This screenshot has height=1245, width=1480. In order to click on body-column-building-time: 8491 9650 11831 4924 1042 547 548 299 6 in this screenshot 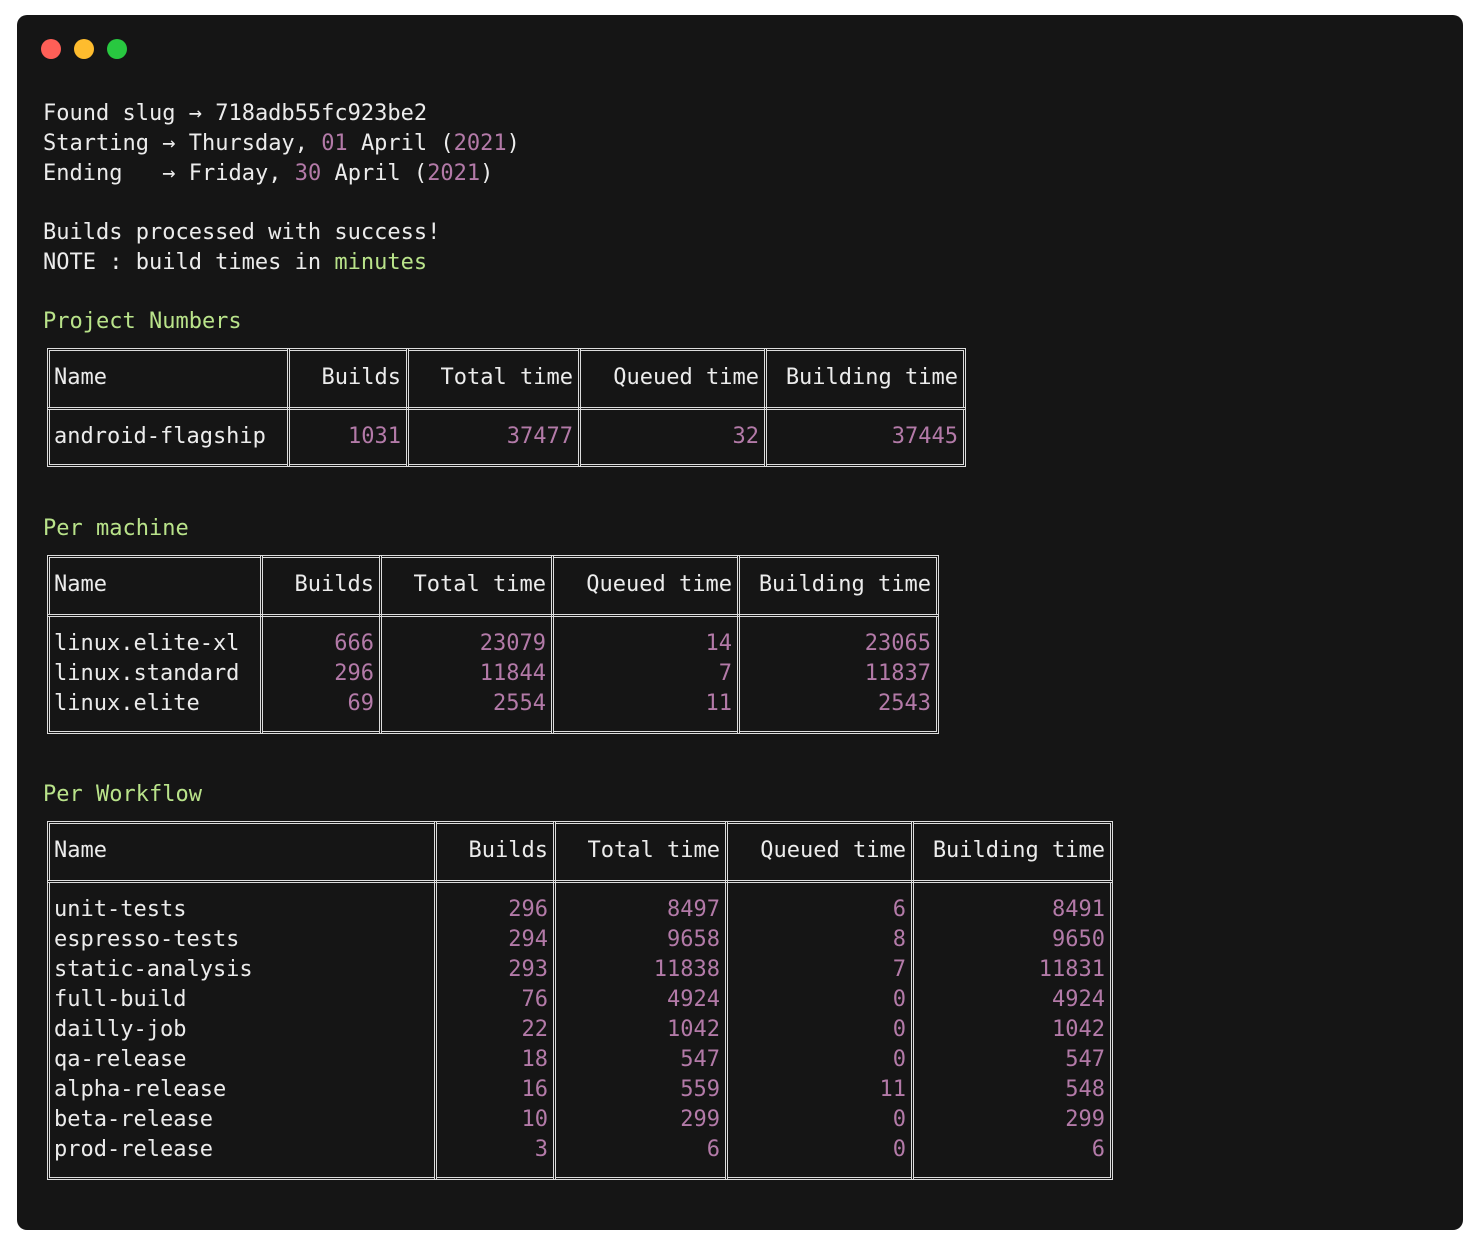, I will do `click(1012, 1030)`.